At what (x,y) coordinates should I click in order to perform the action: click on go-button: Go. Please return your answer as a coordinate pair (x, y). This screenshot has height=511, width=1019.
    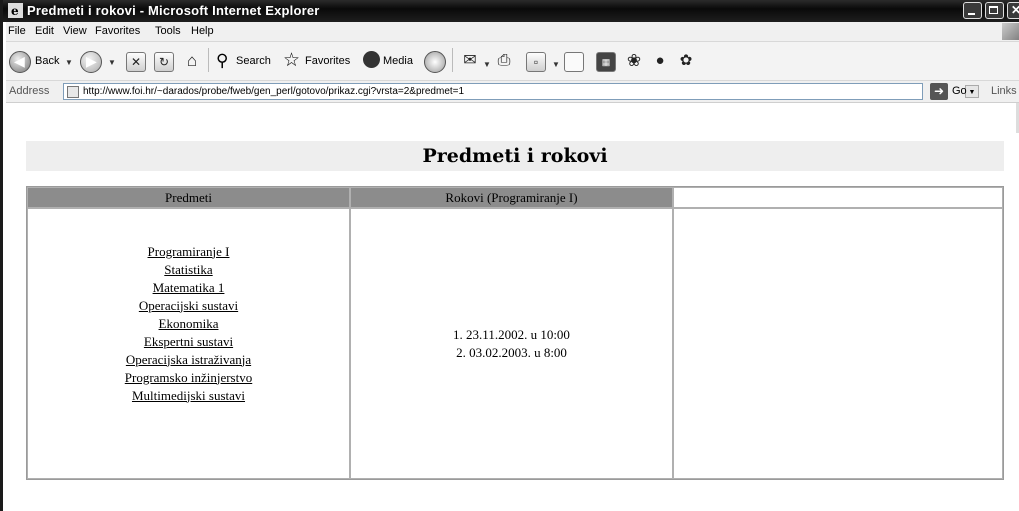
    Looking at the image, I should click on (959, 91).